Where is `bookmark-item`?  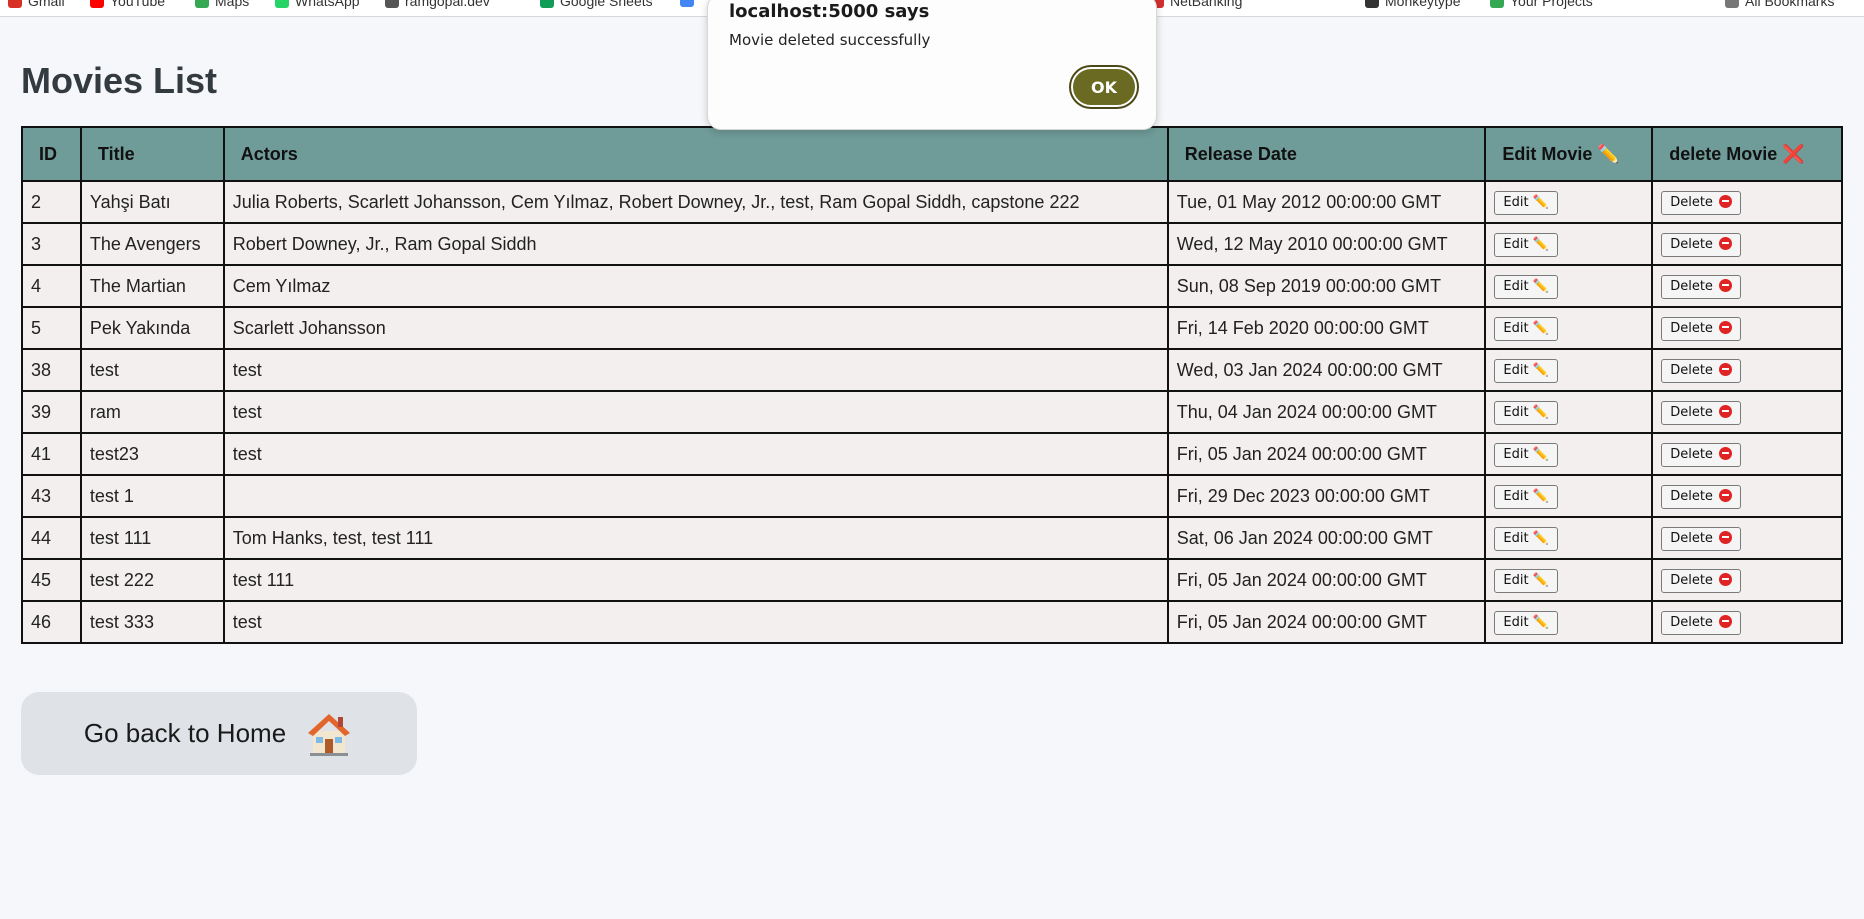
bookmark-item is located at coordinates (690, 3).